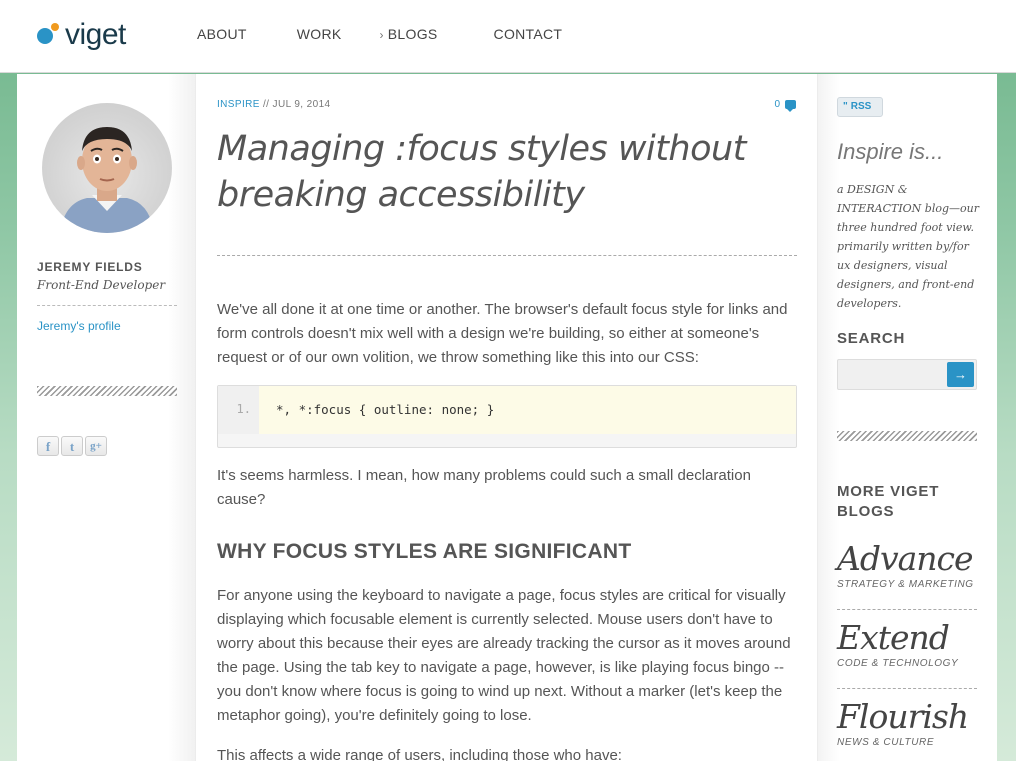  Describe the element at coordinates (777, 104) in the screenshot. I see `comment-count: 0` at that location.